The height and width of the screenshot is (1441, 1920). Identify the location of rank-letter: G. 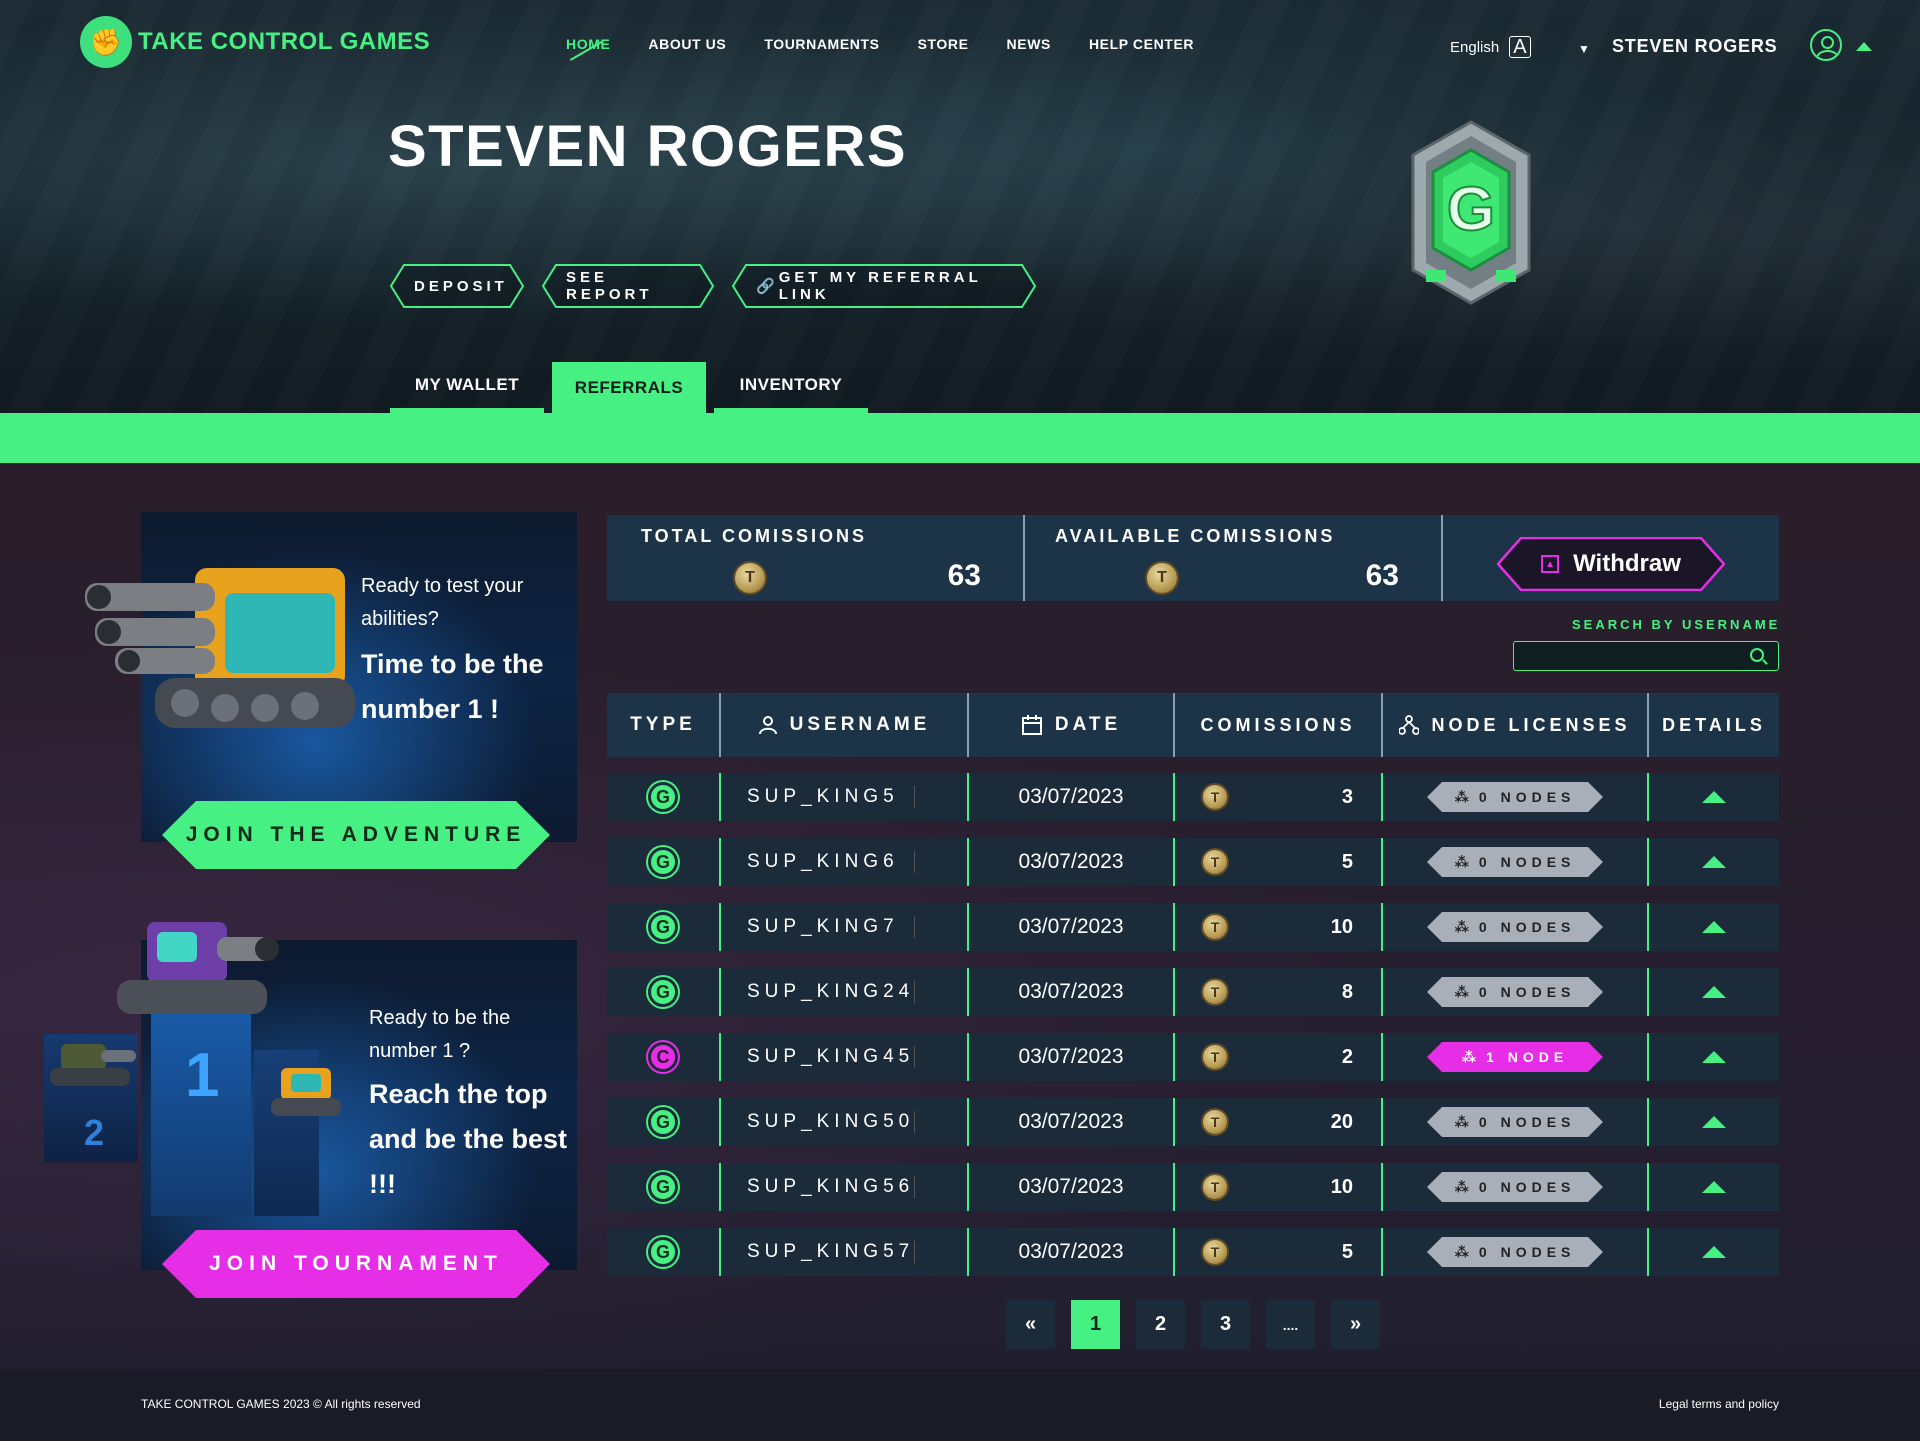
(1471, 209).